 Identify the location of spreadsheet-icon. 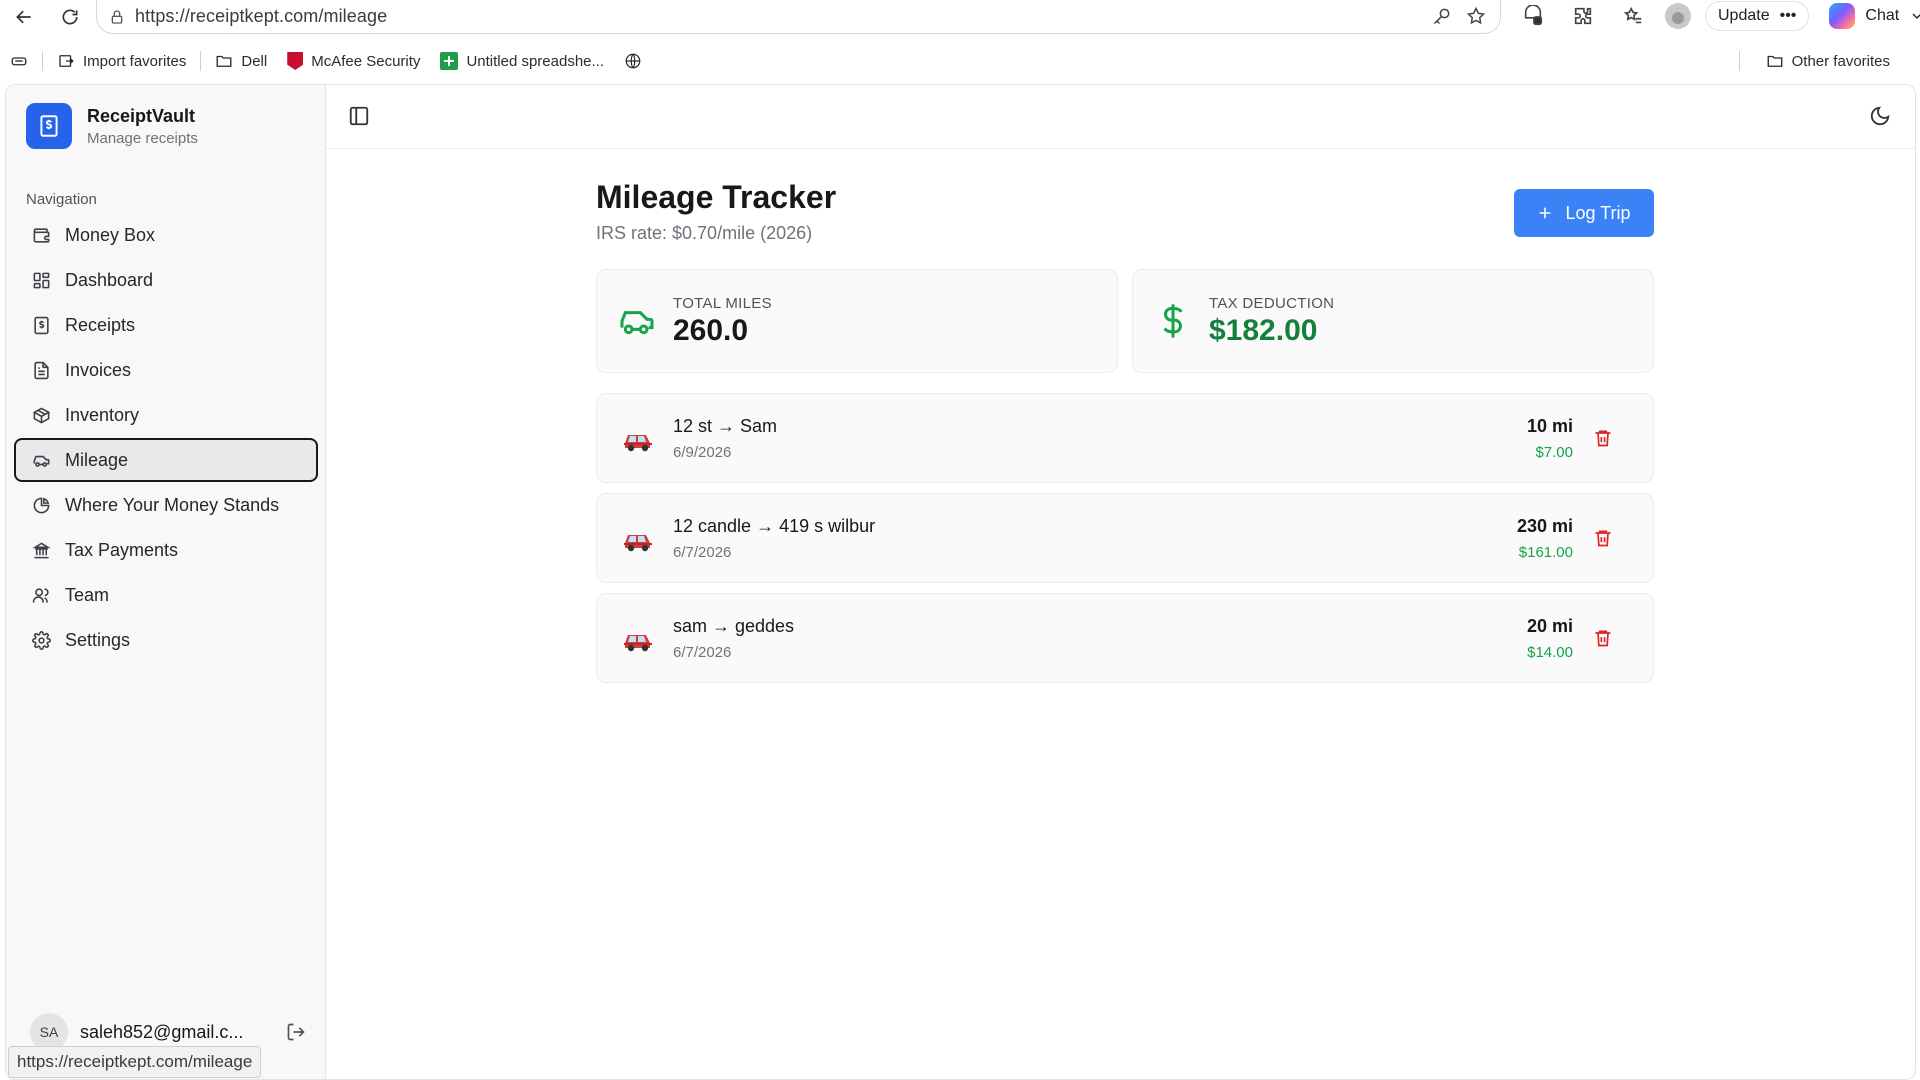
(449, 61).